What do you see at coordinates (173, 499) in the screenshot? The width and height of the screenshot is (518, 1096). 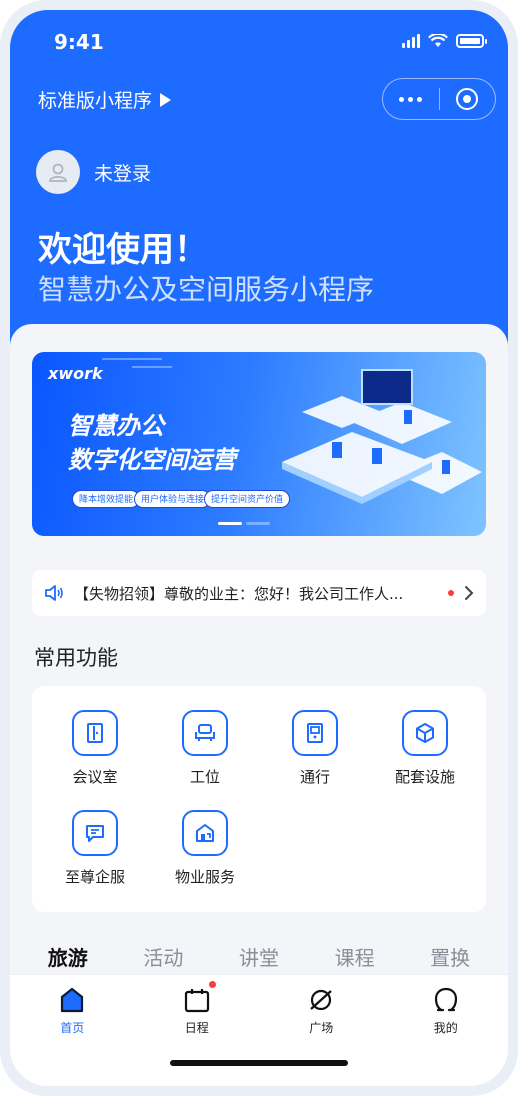 I see `banner-tag: 用户体验与连接` at bounding box center [173, 499].